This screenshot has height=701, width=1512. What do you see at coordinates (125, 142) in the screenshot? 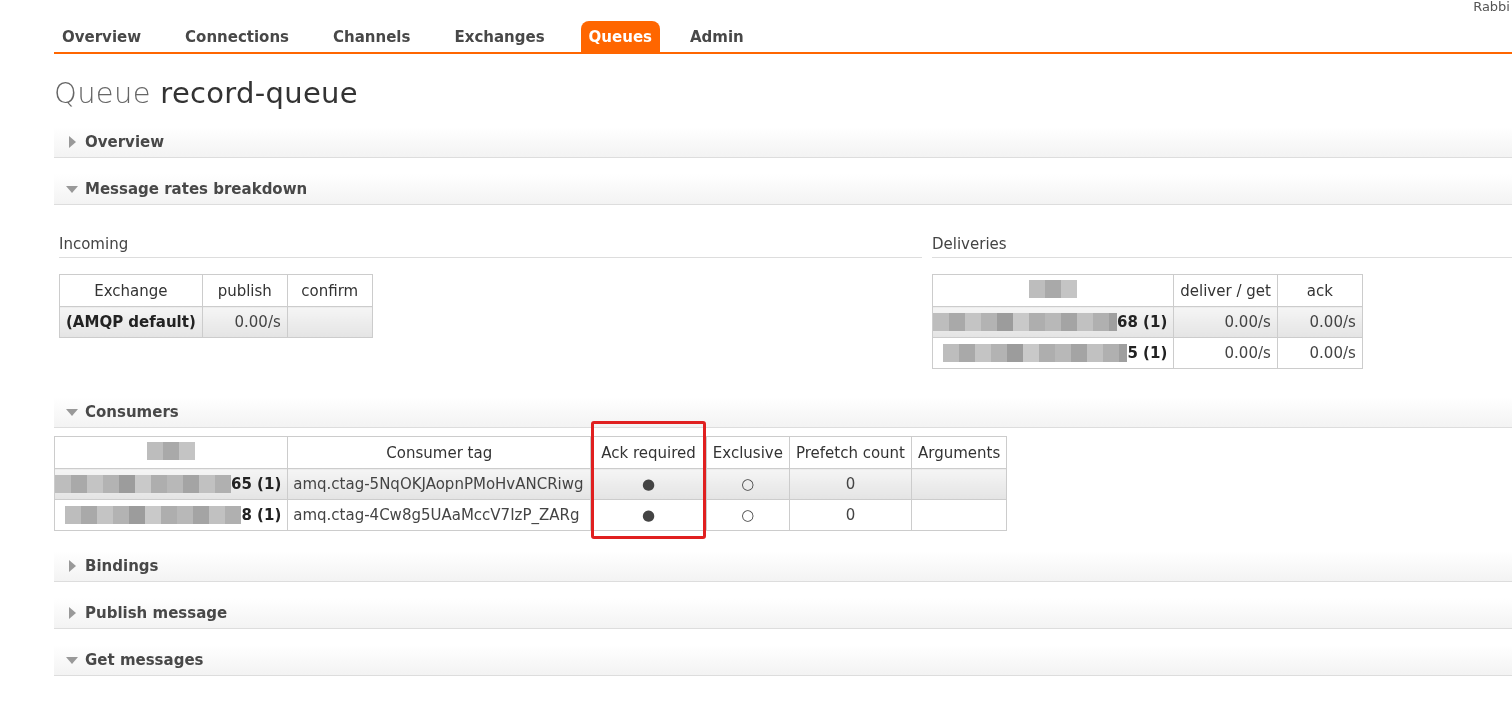
I see `section-title: Overview` at bounding box center [125, 142].